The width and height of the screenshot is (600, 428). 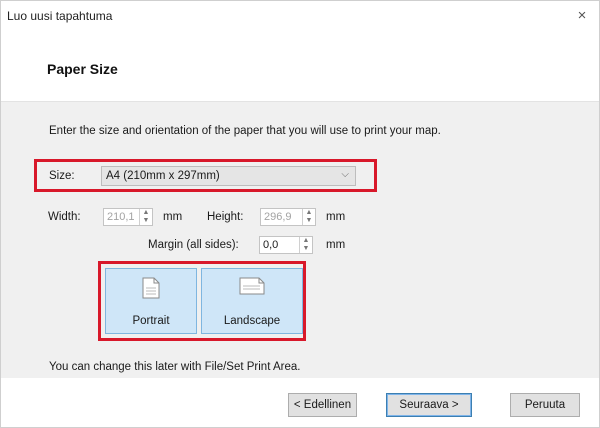 I want to click on portrait-page-icon, so click(x=151, y=288).